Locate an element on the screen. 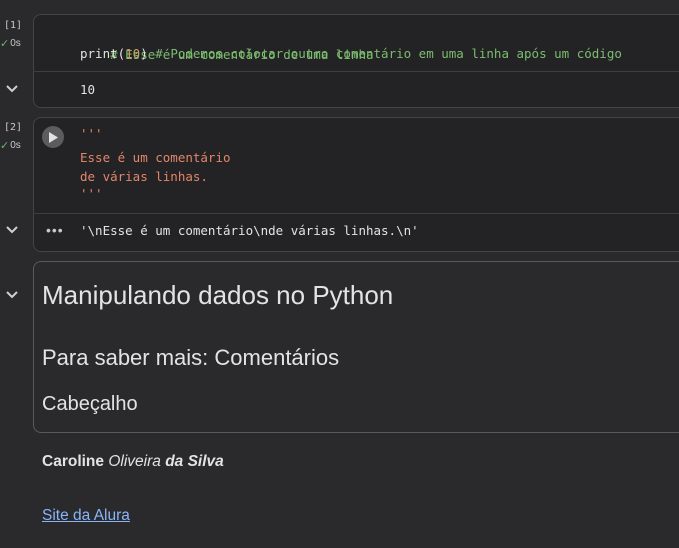 This screenshot has width=679, height=548. more-horiz-icon: ••• is located at coordinates (55, 230).